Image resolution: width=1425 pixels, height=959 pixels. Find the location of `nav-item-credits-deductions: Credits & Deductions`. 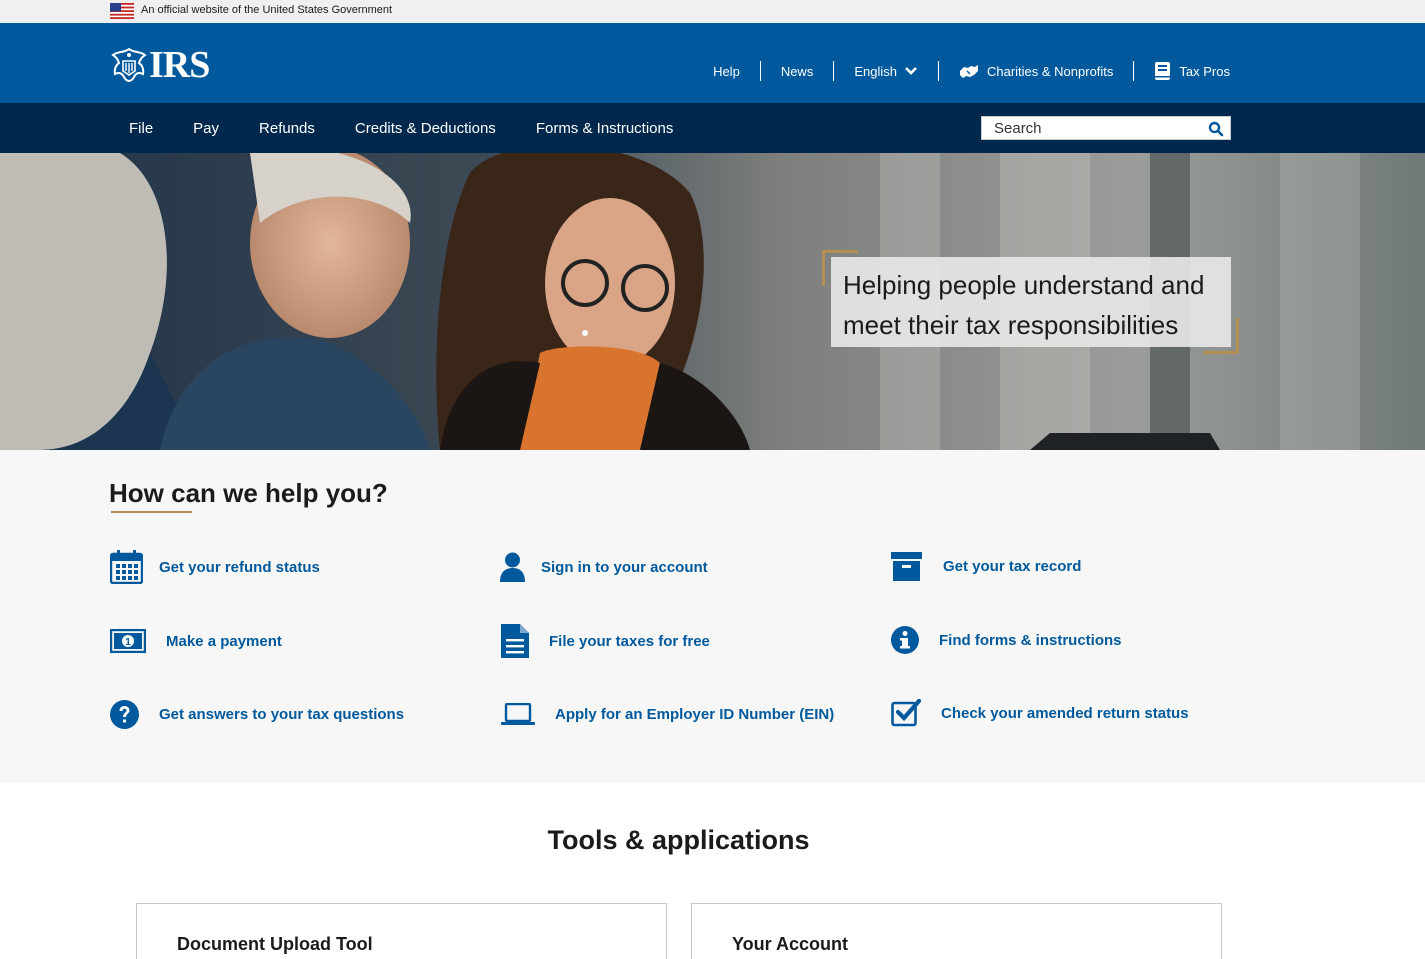

nav-item-credits-deductions: Credits & Deductions is located at coordinates (425, 128).